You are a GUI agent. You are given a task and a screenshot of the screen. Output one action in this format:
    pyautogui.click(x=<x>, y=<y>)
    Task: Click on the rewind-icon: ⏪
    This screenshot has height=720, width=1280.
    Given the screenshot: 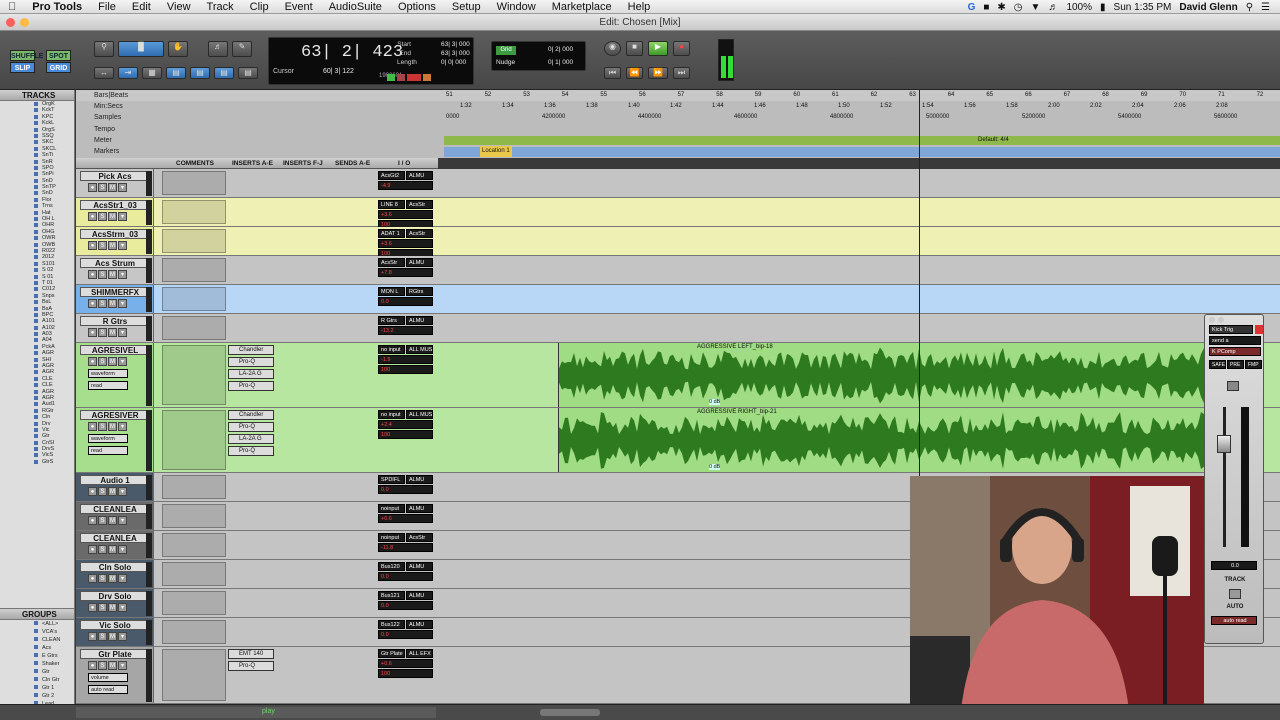 What is the action you would take?
    pyautogui.click(x=634, y=73)
    